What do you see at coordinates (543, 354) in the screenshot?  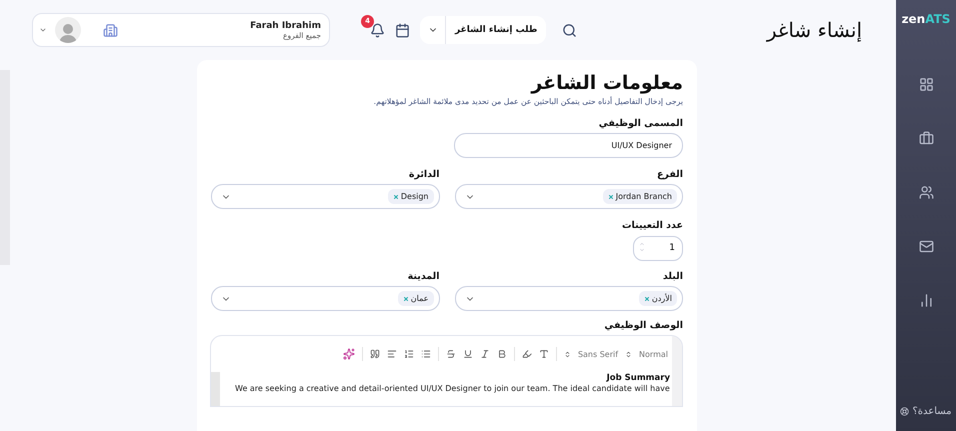 I see `text-color-icon` at bounding box center [543, 354].